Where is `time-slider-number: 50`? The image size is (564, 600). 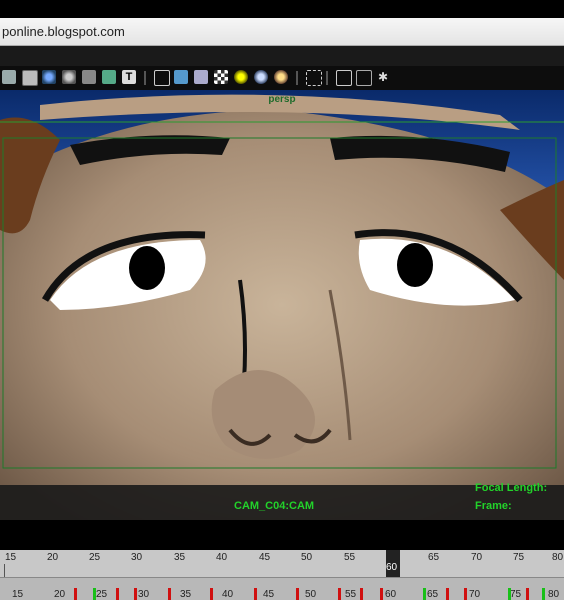
time-slider-number: 50 is located at coordinates (307, 557).